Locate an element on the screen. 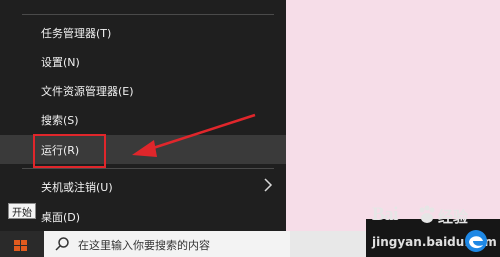 Image resolution: width=500 pixels, height=257 pixels. menu-item-label: 文件资源管理器(E) is located at coordinates (87, 91).